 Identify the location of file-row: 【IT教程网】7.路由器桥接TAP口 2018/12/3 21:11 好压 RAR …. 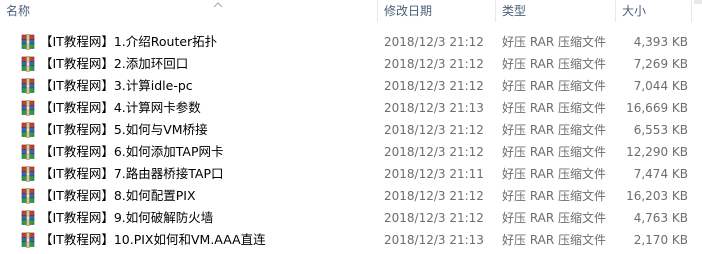
(351, 174).